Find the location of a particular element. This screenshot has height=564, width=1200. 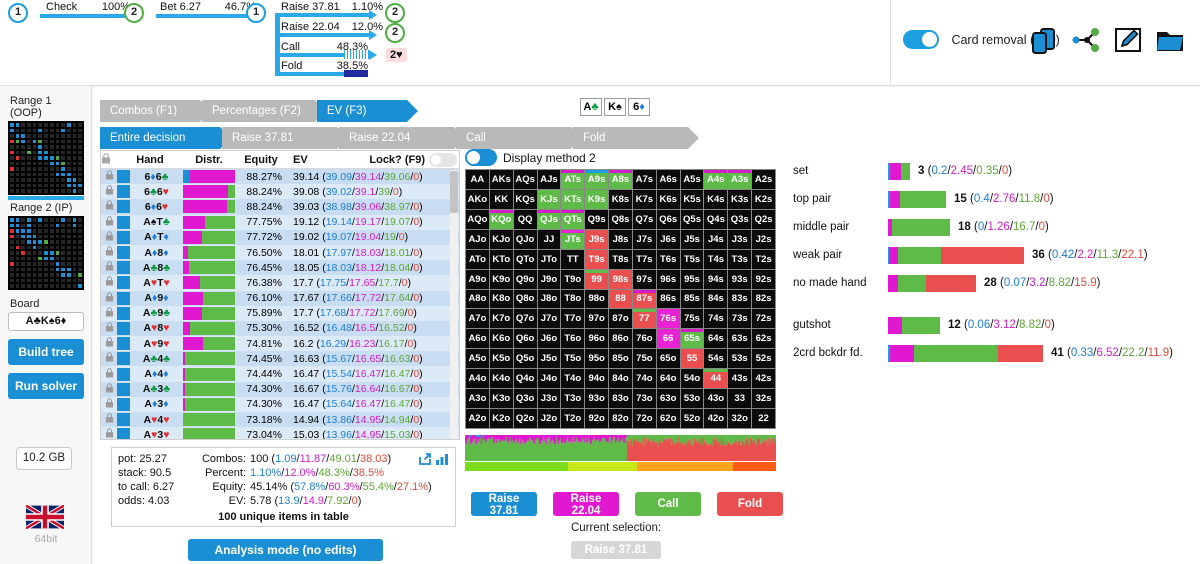

matrix-cell: 42s is located at coordinates (763, 379).